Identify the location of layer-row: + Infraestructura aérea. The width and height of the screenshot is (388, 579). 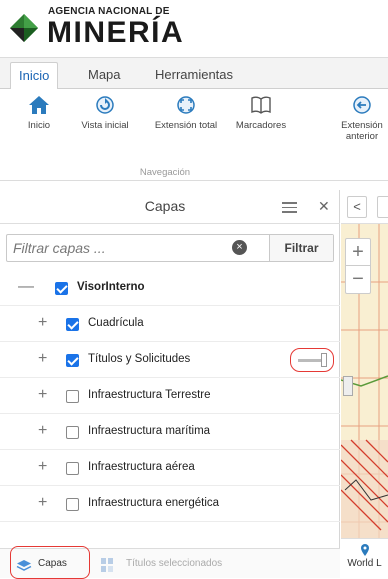
(170, 468).